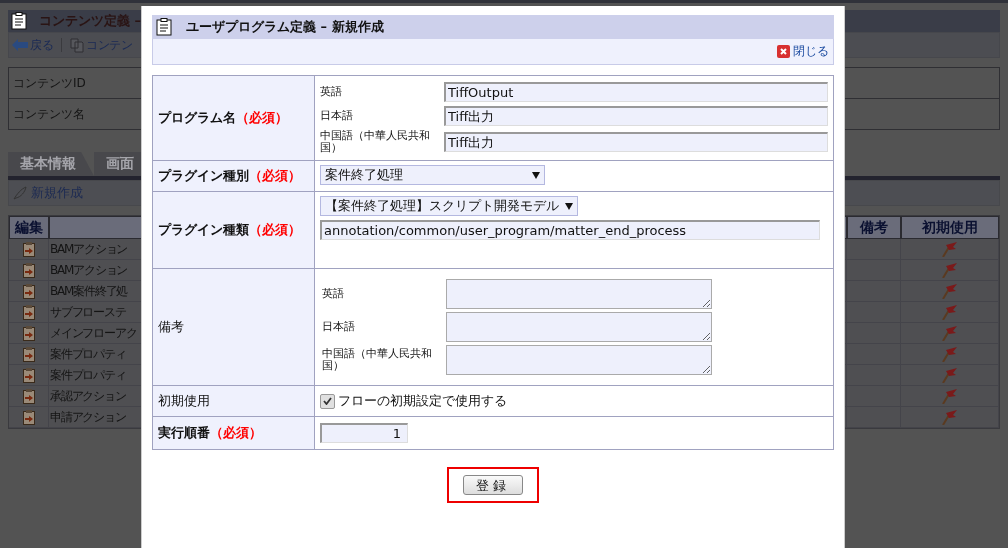 The height and width of the screenshot is (548, 1008). I want to click on dropdown: 案件終了処理, so click(432, 175).